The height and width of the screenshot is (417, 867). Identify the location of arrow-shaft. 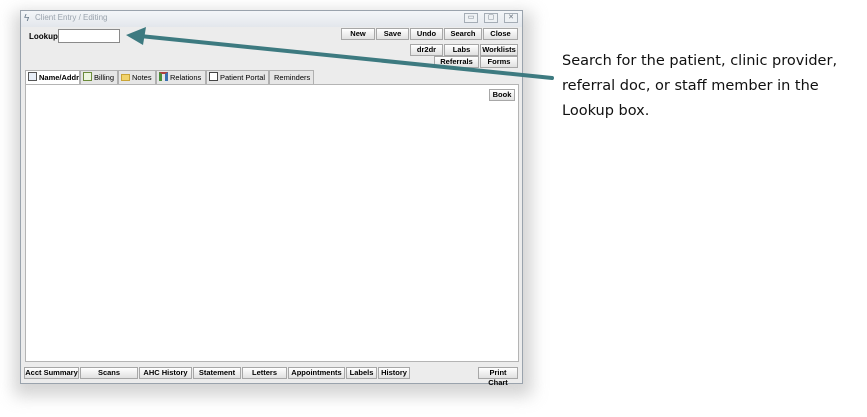
(346, 57).